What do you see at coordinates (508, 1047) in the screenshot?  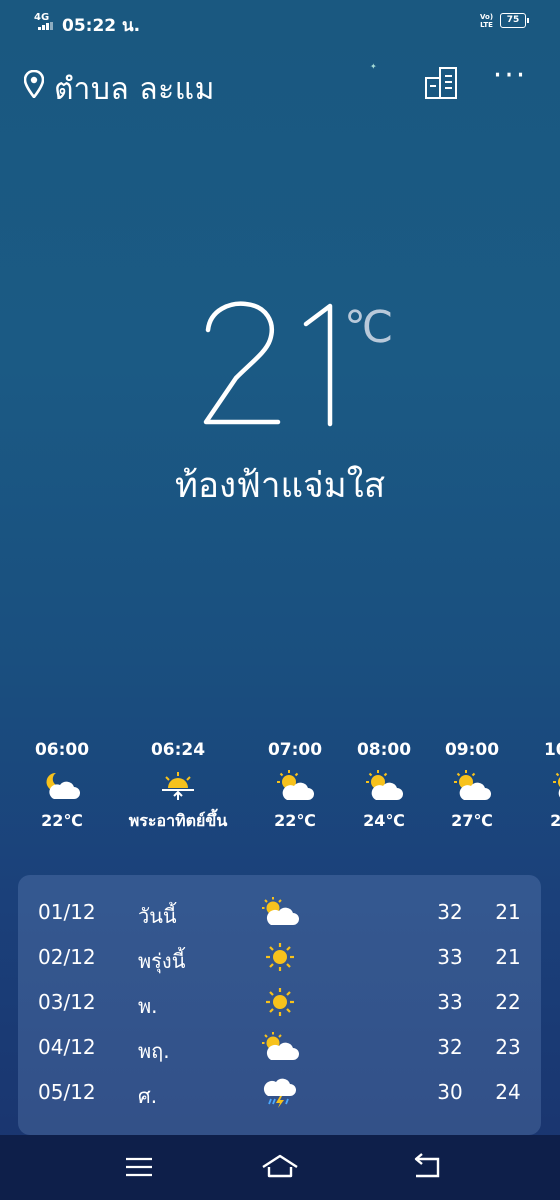 I see `daily-low: 23` at bounding box center [508, 1047].